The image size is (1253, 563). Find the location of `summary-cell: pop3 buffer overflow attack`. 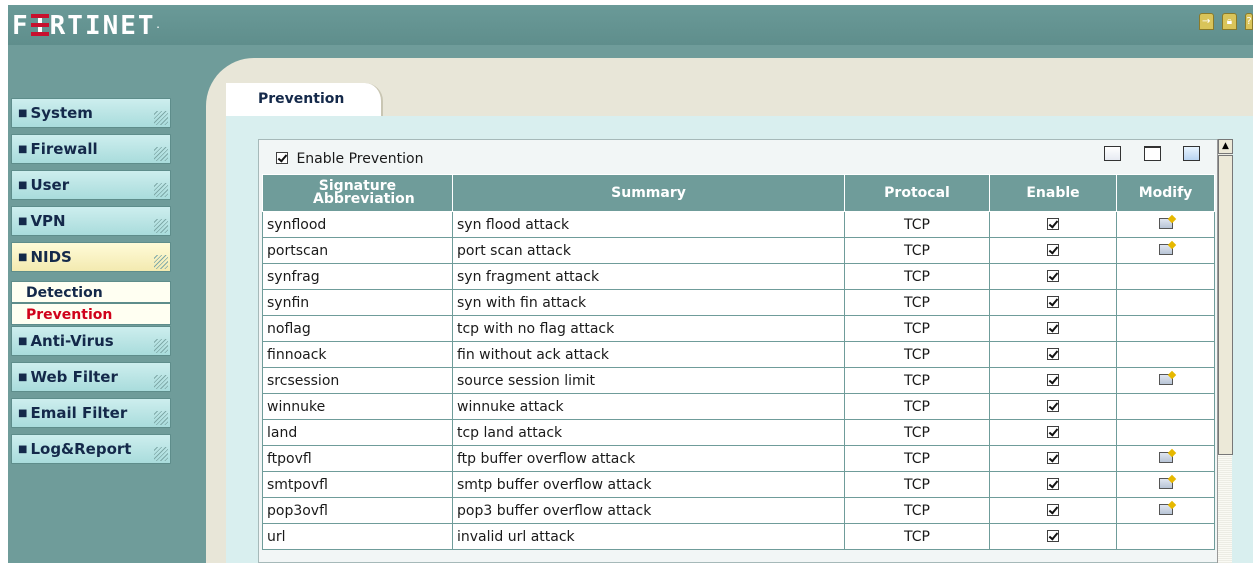

summary-cell: pop3 buffer overflow attack is located at coordinates (648, 510).